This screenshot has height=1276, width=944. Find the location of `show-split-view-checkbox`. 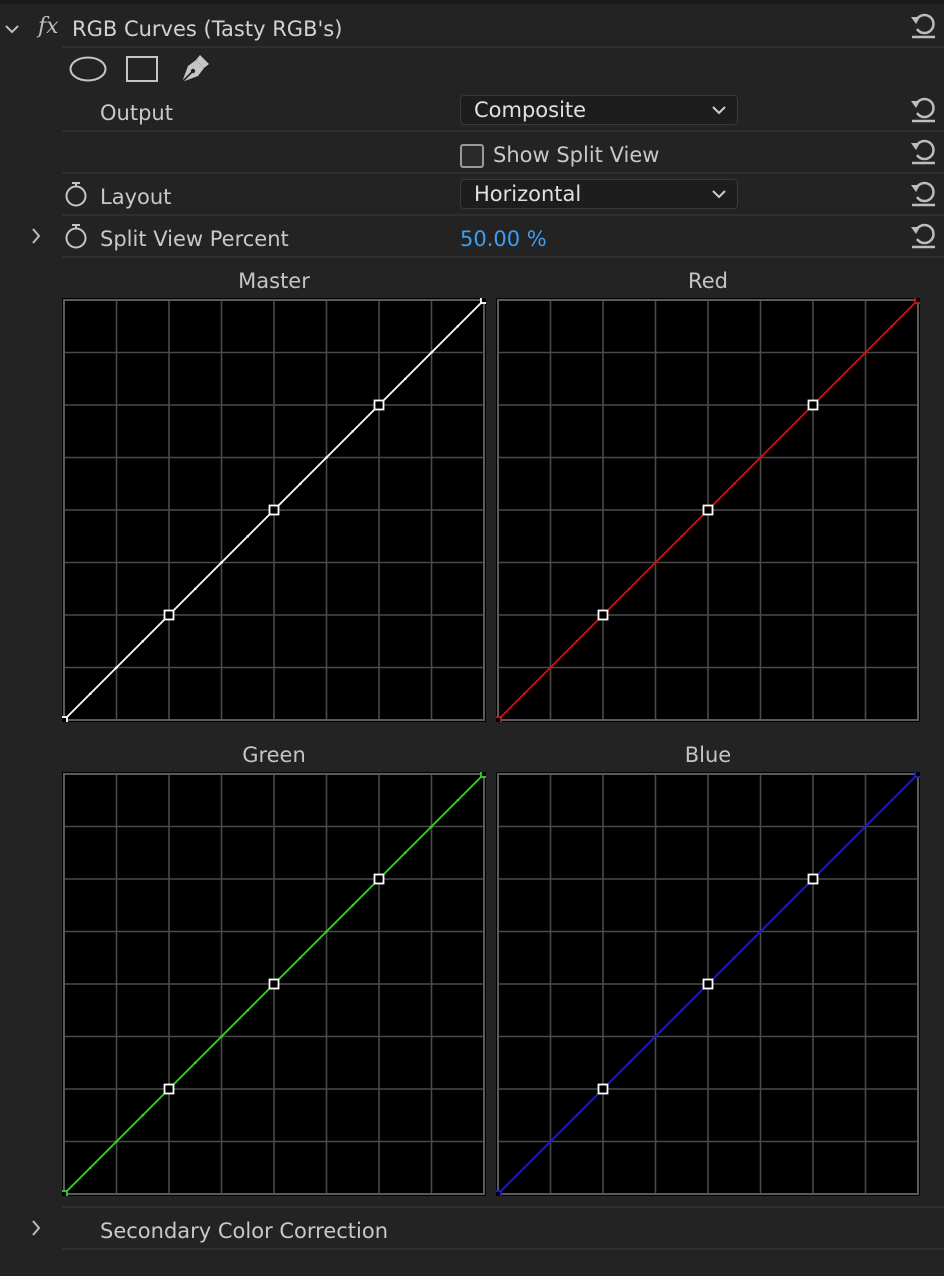

show-split-view-checkbox is located at coordinates (472, 156).